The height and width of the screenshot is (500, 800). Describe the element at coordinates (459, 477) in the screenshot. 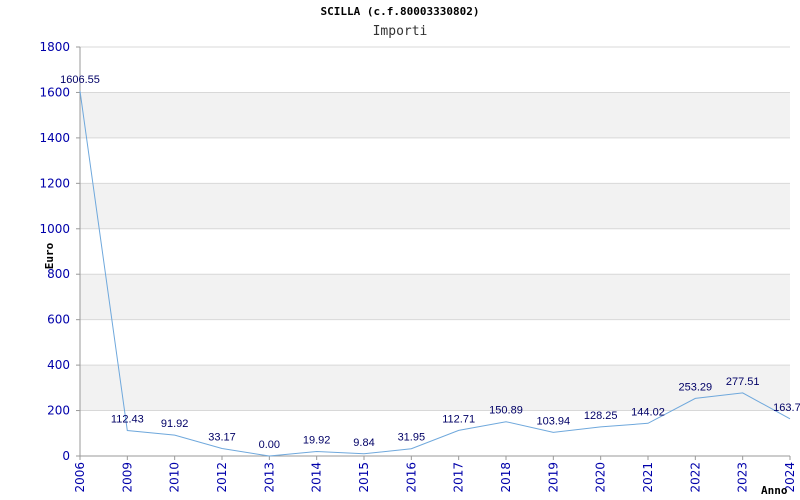

I see `x-tick-label: 2017` at that location.